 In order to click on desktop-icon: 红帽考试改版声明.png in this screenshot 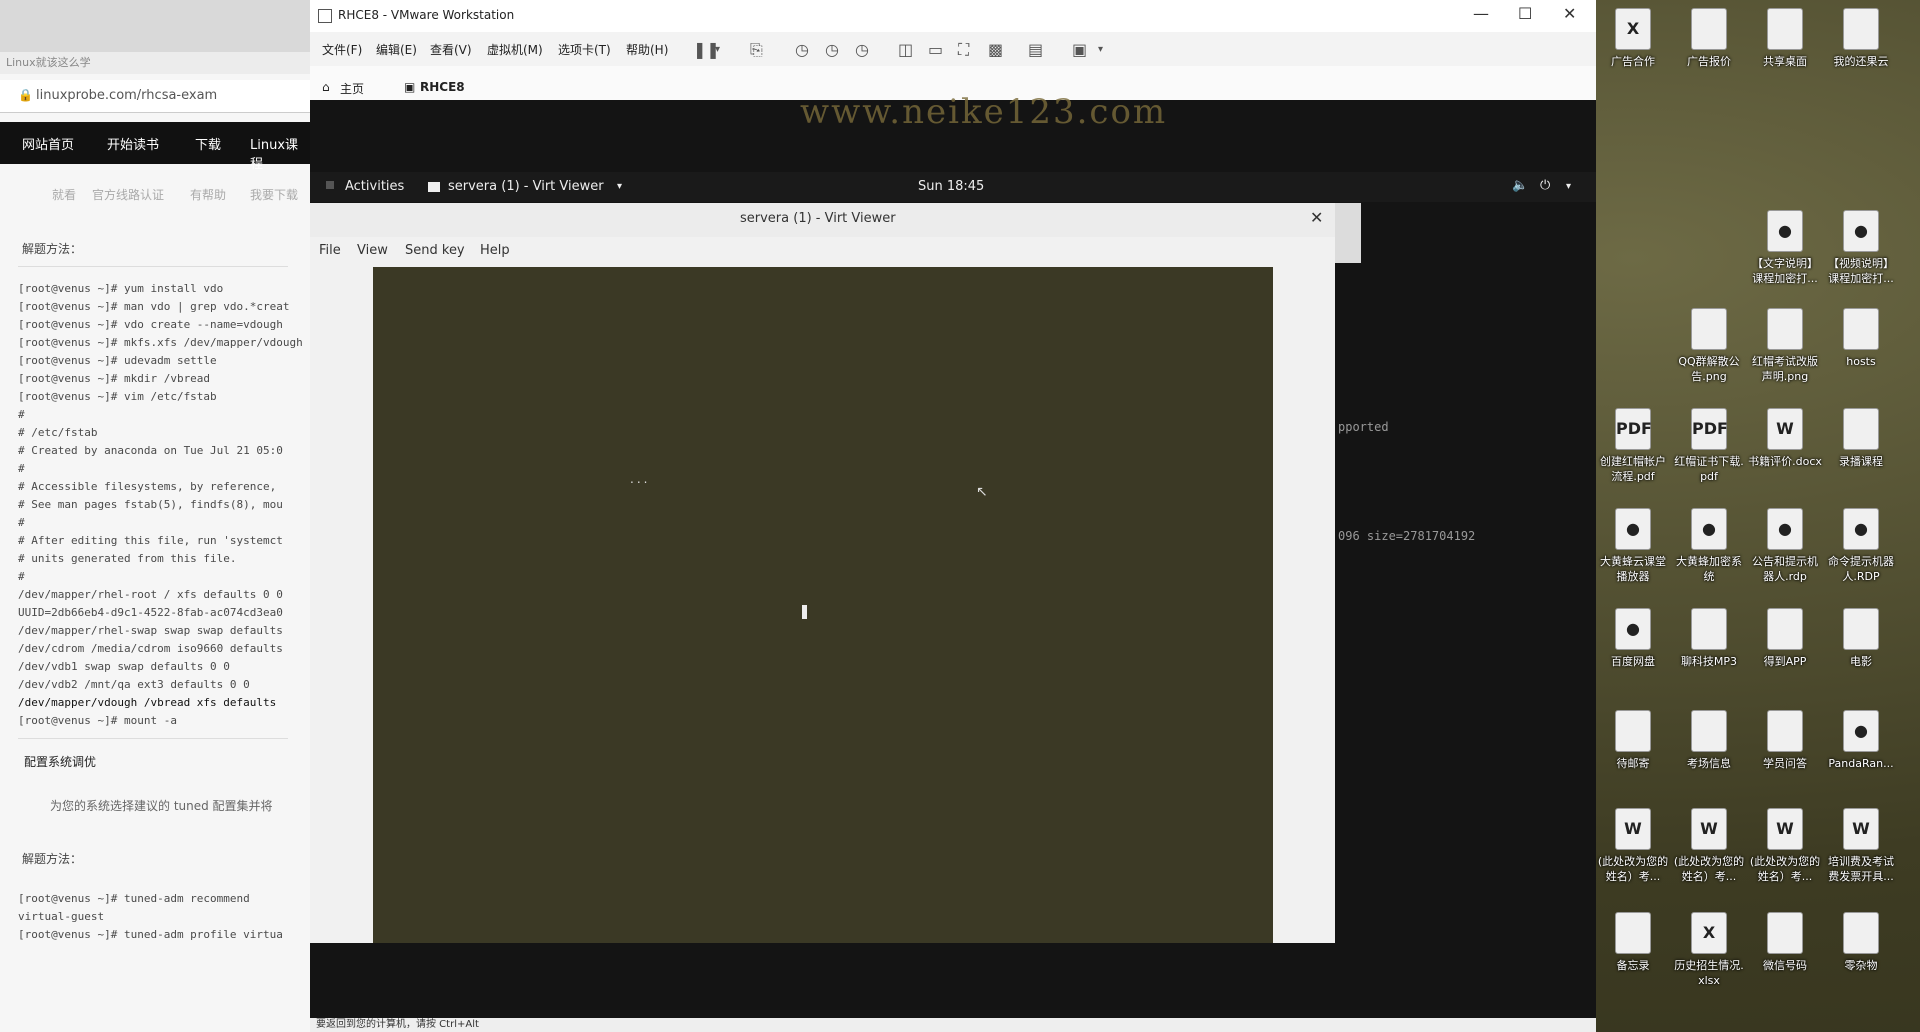, I will do `click(1785, 346)`.